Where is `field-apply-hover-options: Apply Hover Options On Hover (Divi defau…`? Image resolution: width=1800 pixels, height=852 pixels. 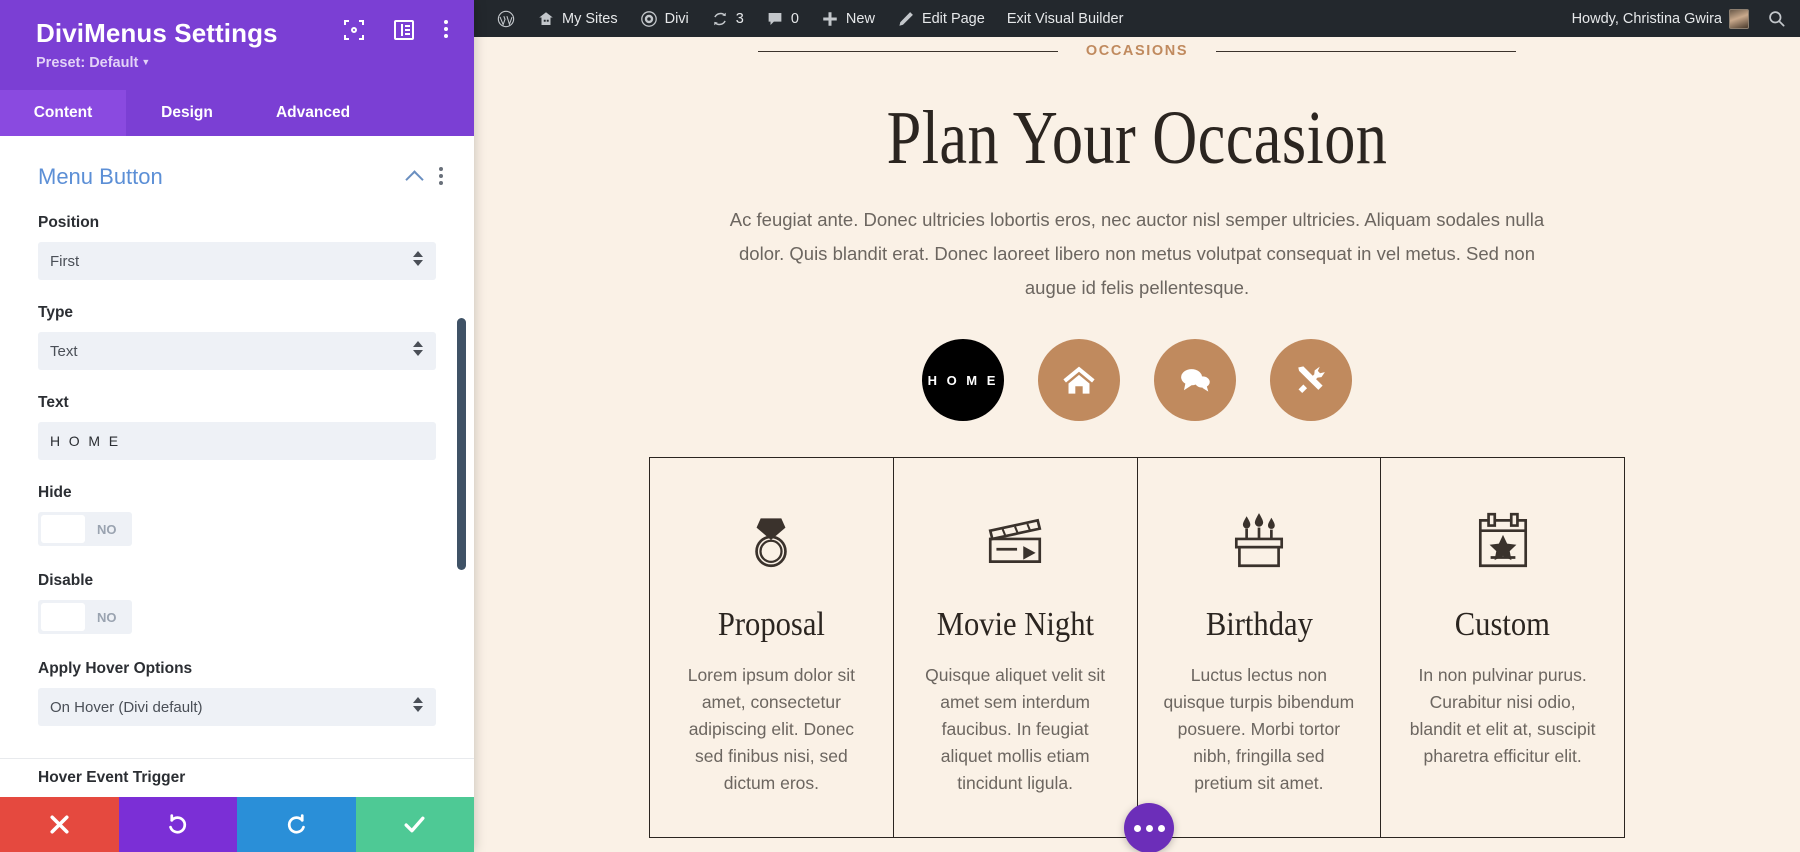 field-apply-hover-options: Apply Hover Options On Hover (Divi defau… is located at coordinates (237, 693).